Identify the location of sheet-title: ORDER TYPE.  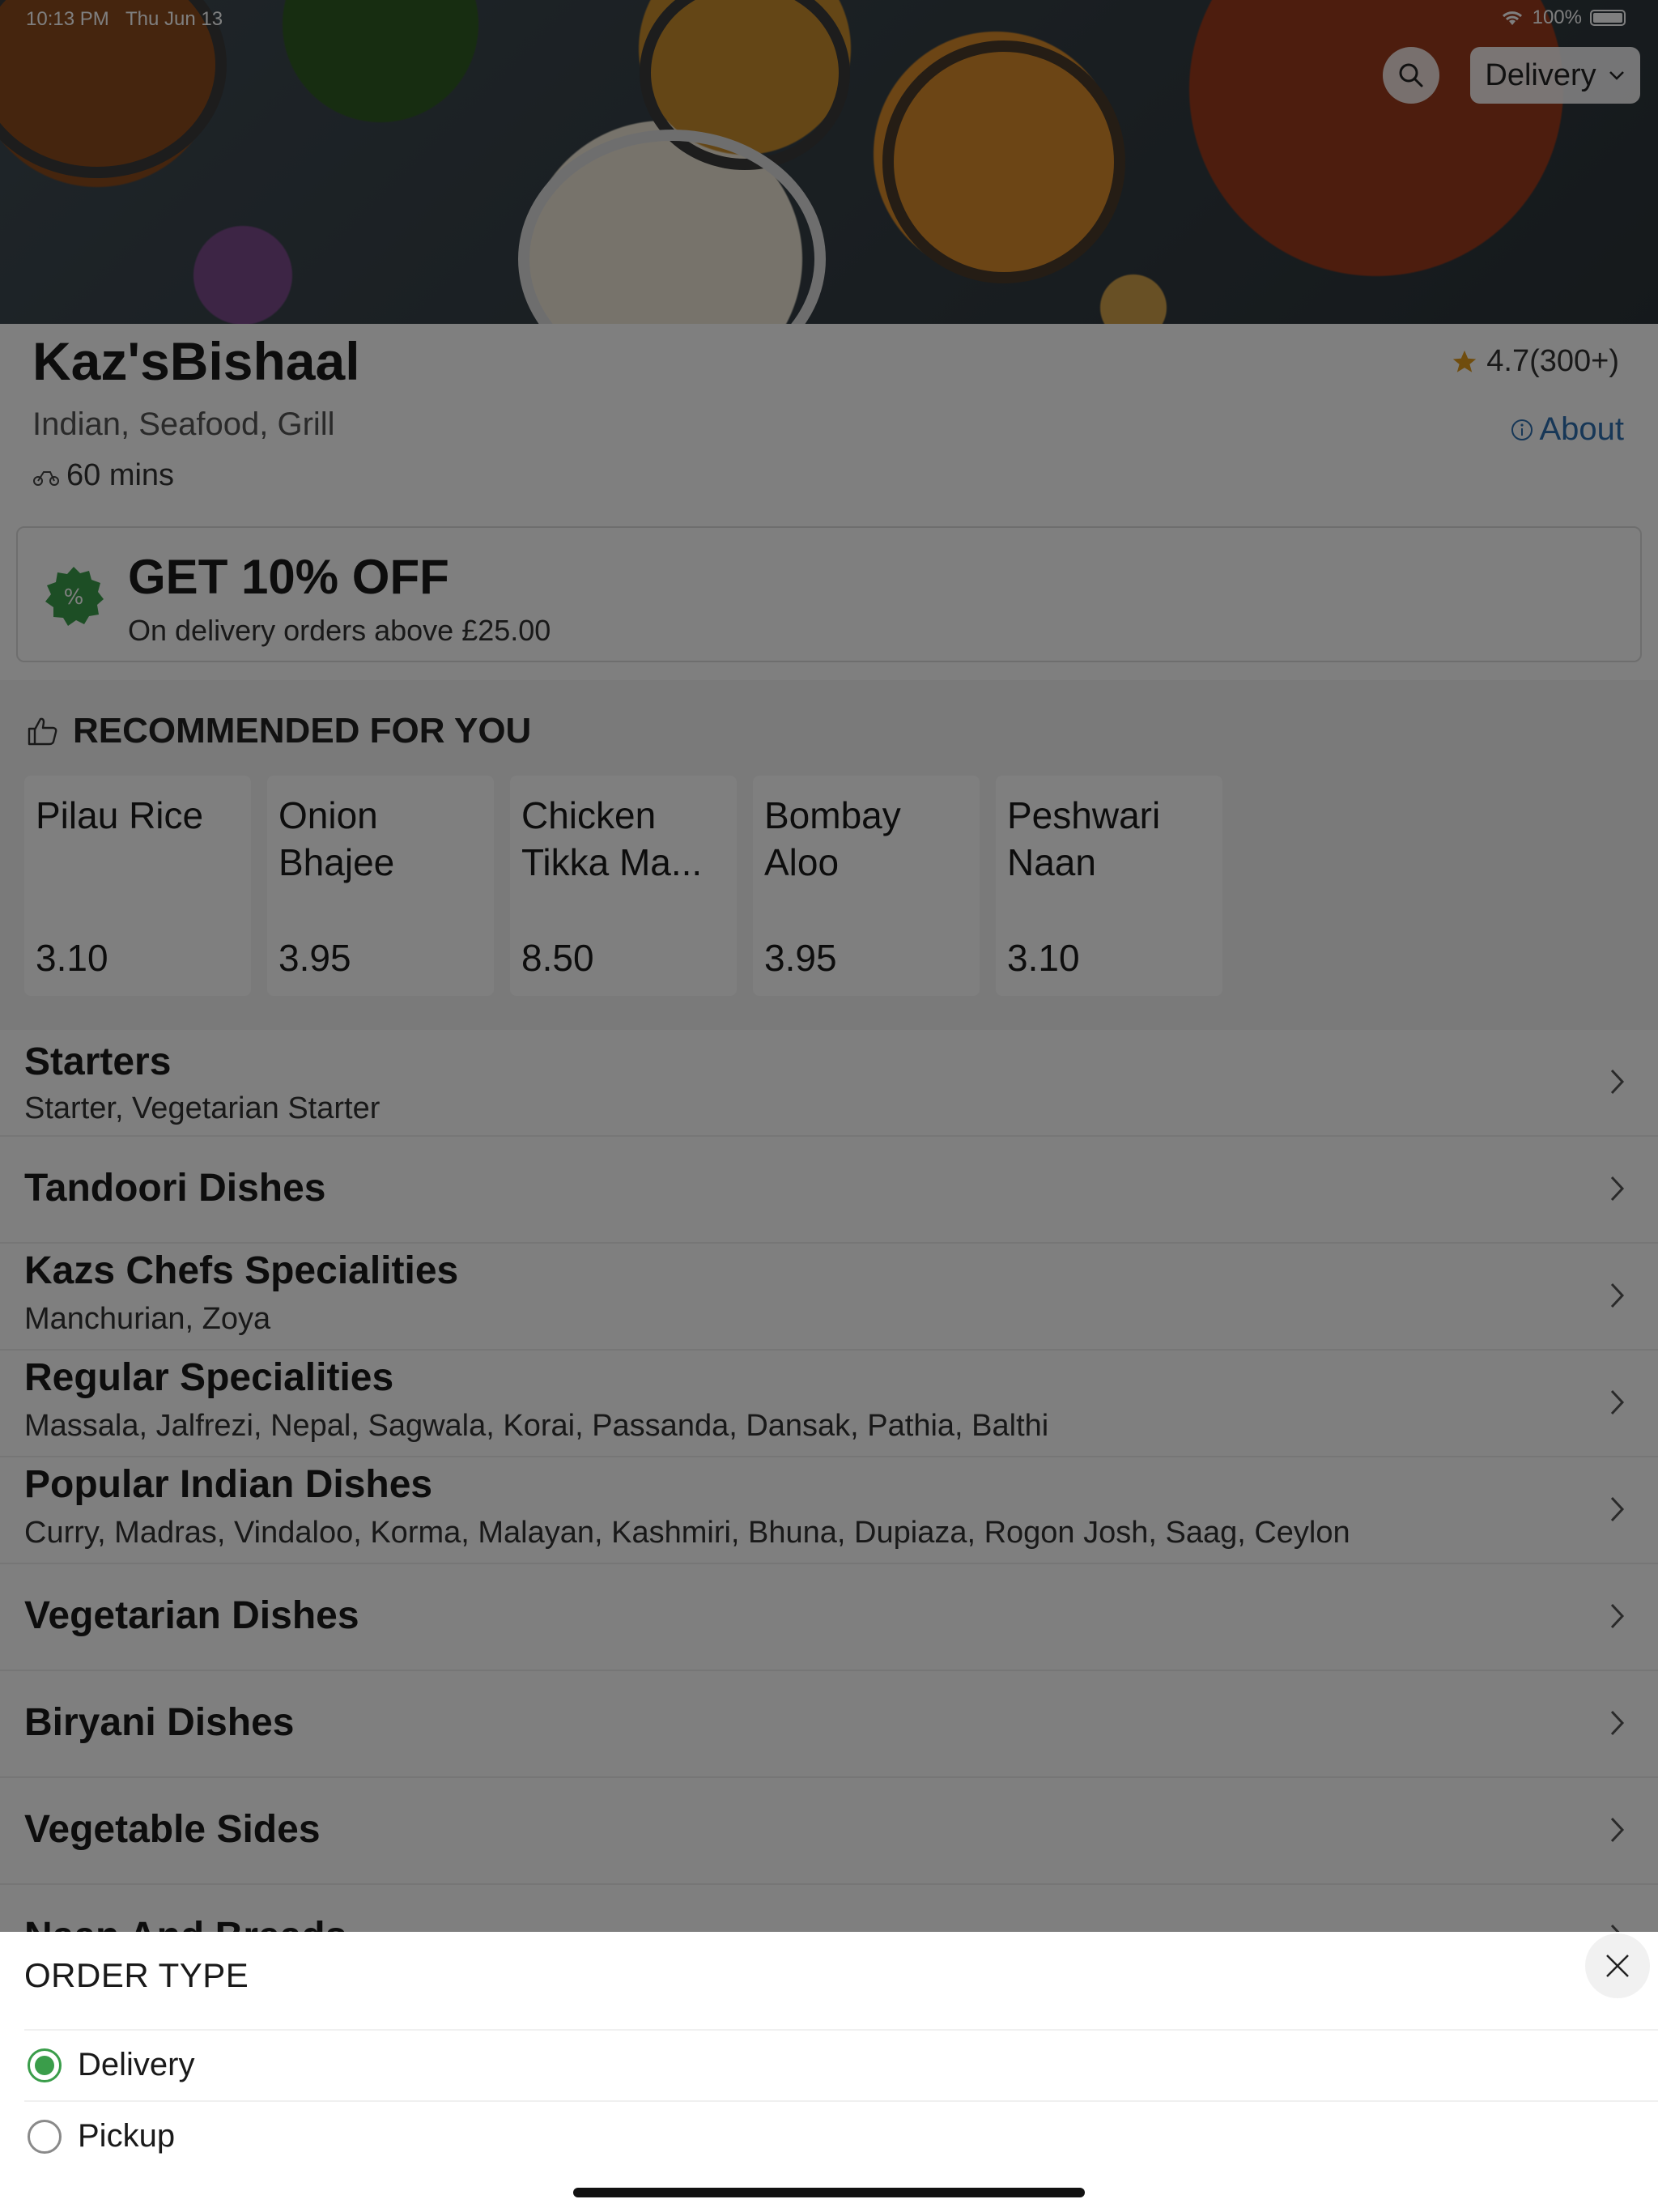
(136, 1975).